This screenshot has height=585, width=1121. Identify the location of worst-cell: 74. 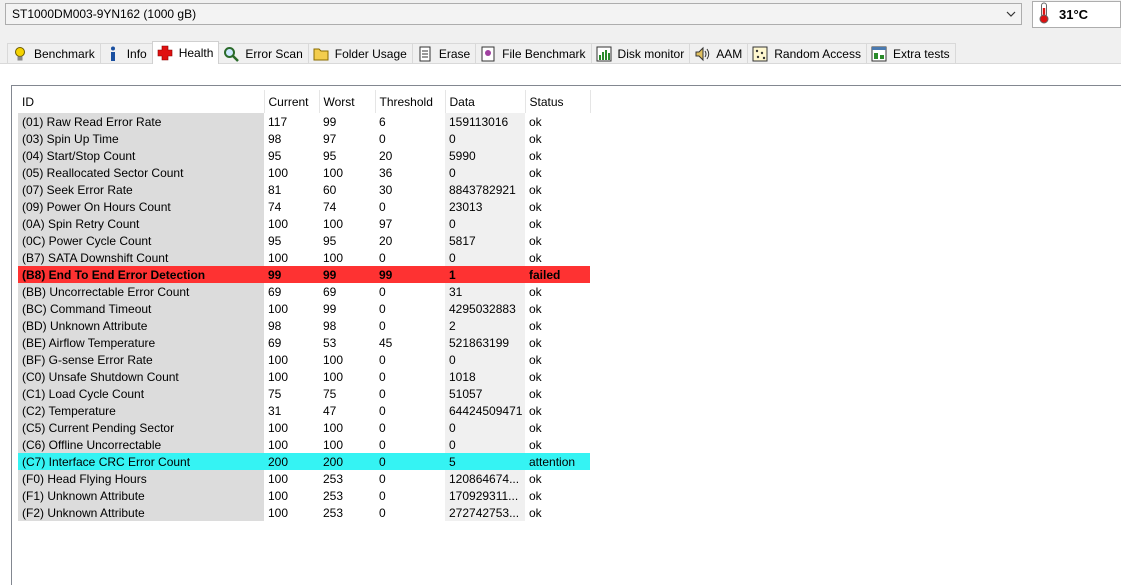
(330, 206).